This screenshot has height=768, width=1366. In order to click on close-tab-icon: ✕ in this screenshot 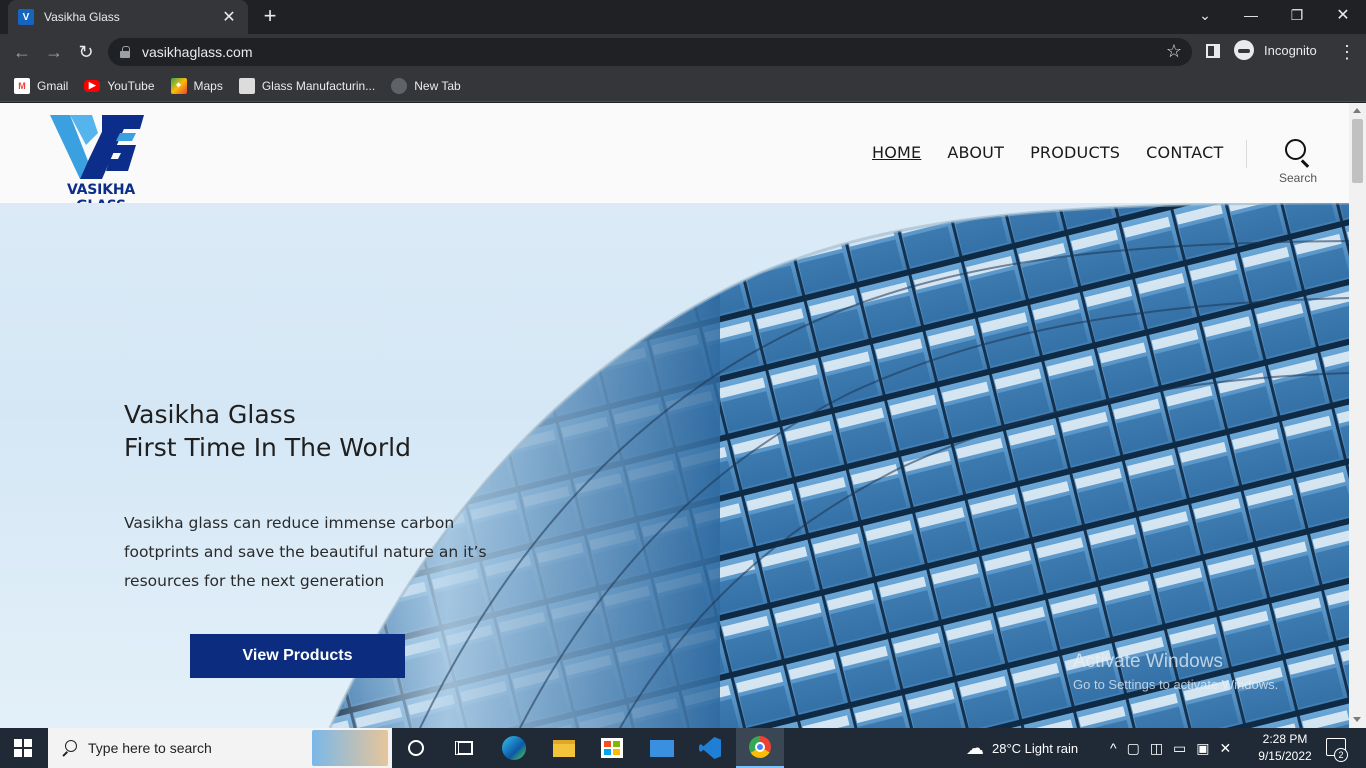, I will do `click(229, 17)`.